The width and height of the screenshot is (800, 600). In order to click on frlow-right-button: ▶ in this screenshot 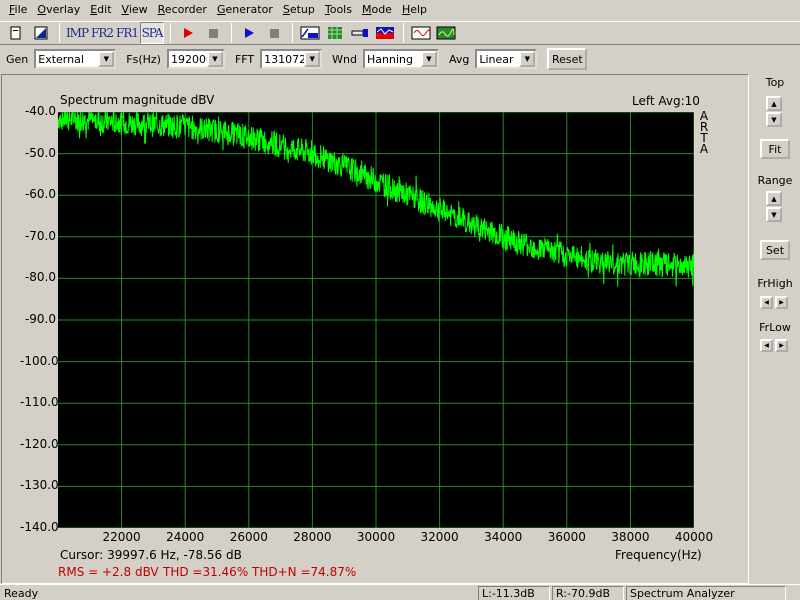, I will do `click(781, 345)`.